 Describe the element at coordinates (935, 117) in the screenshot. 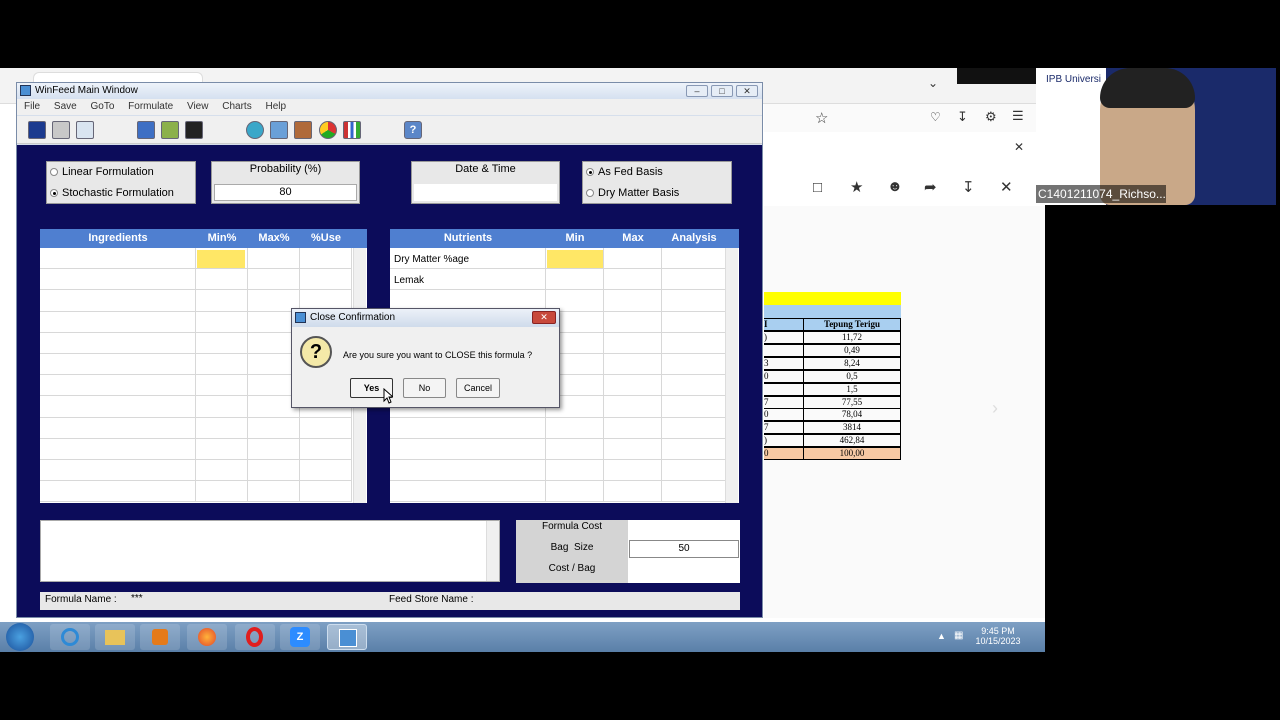

I see `pocket-icon: ♡` at that location.